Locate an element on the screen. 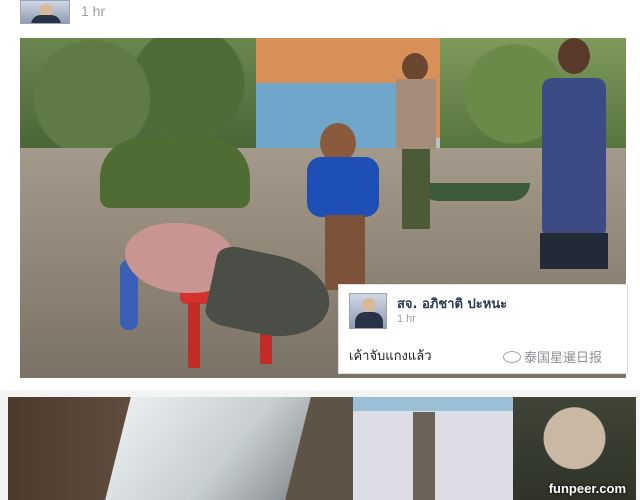 Image resolution: width=640 pixels, height=500 pixels. legs-gap is located at coordinates (424, 456).